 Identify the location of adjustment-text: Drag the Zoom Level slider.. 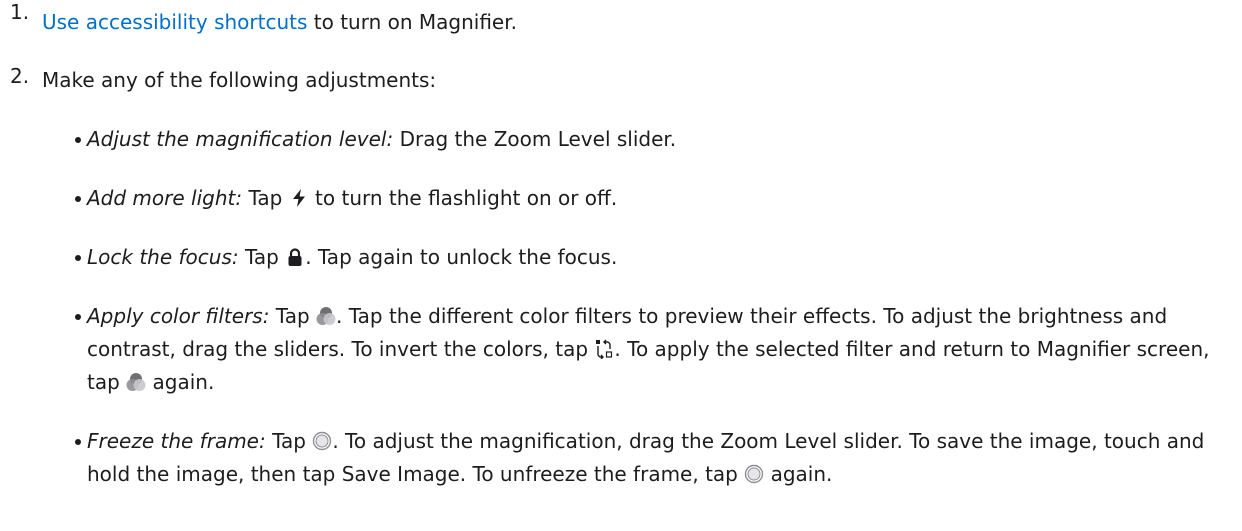
(535, 139).